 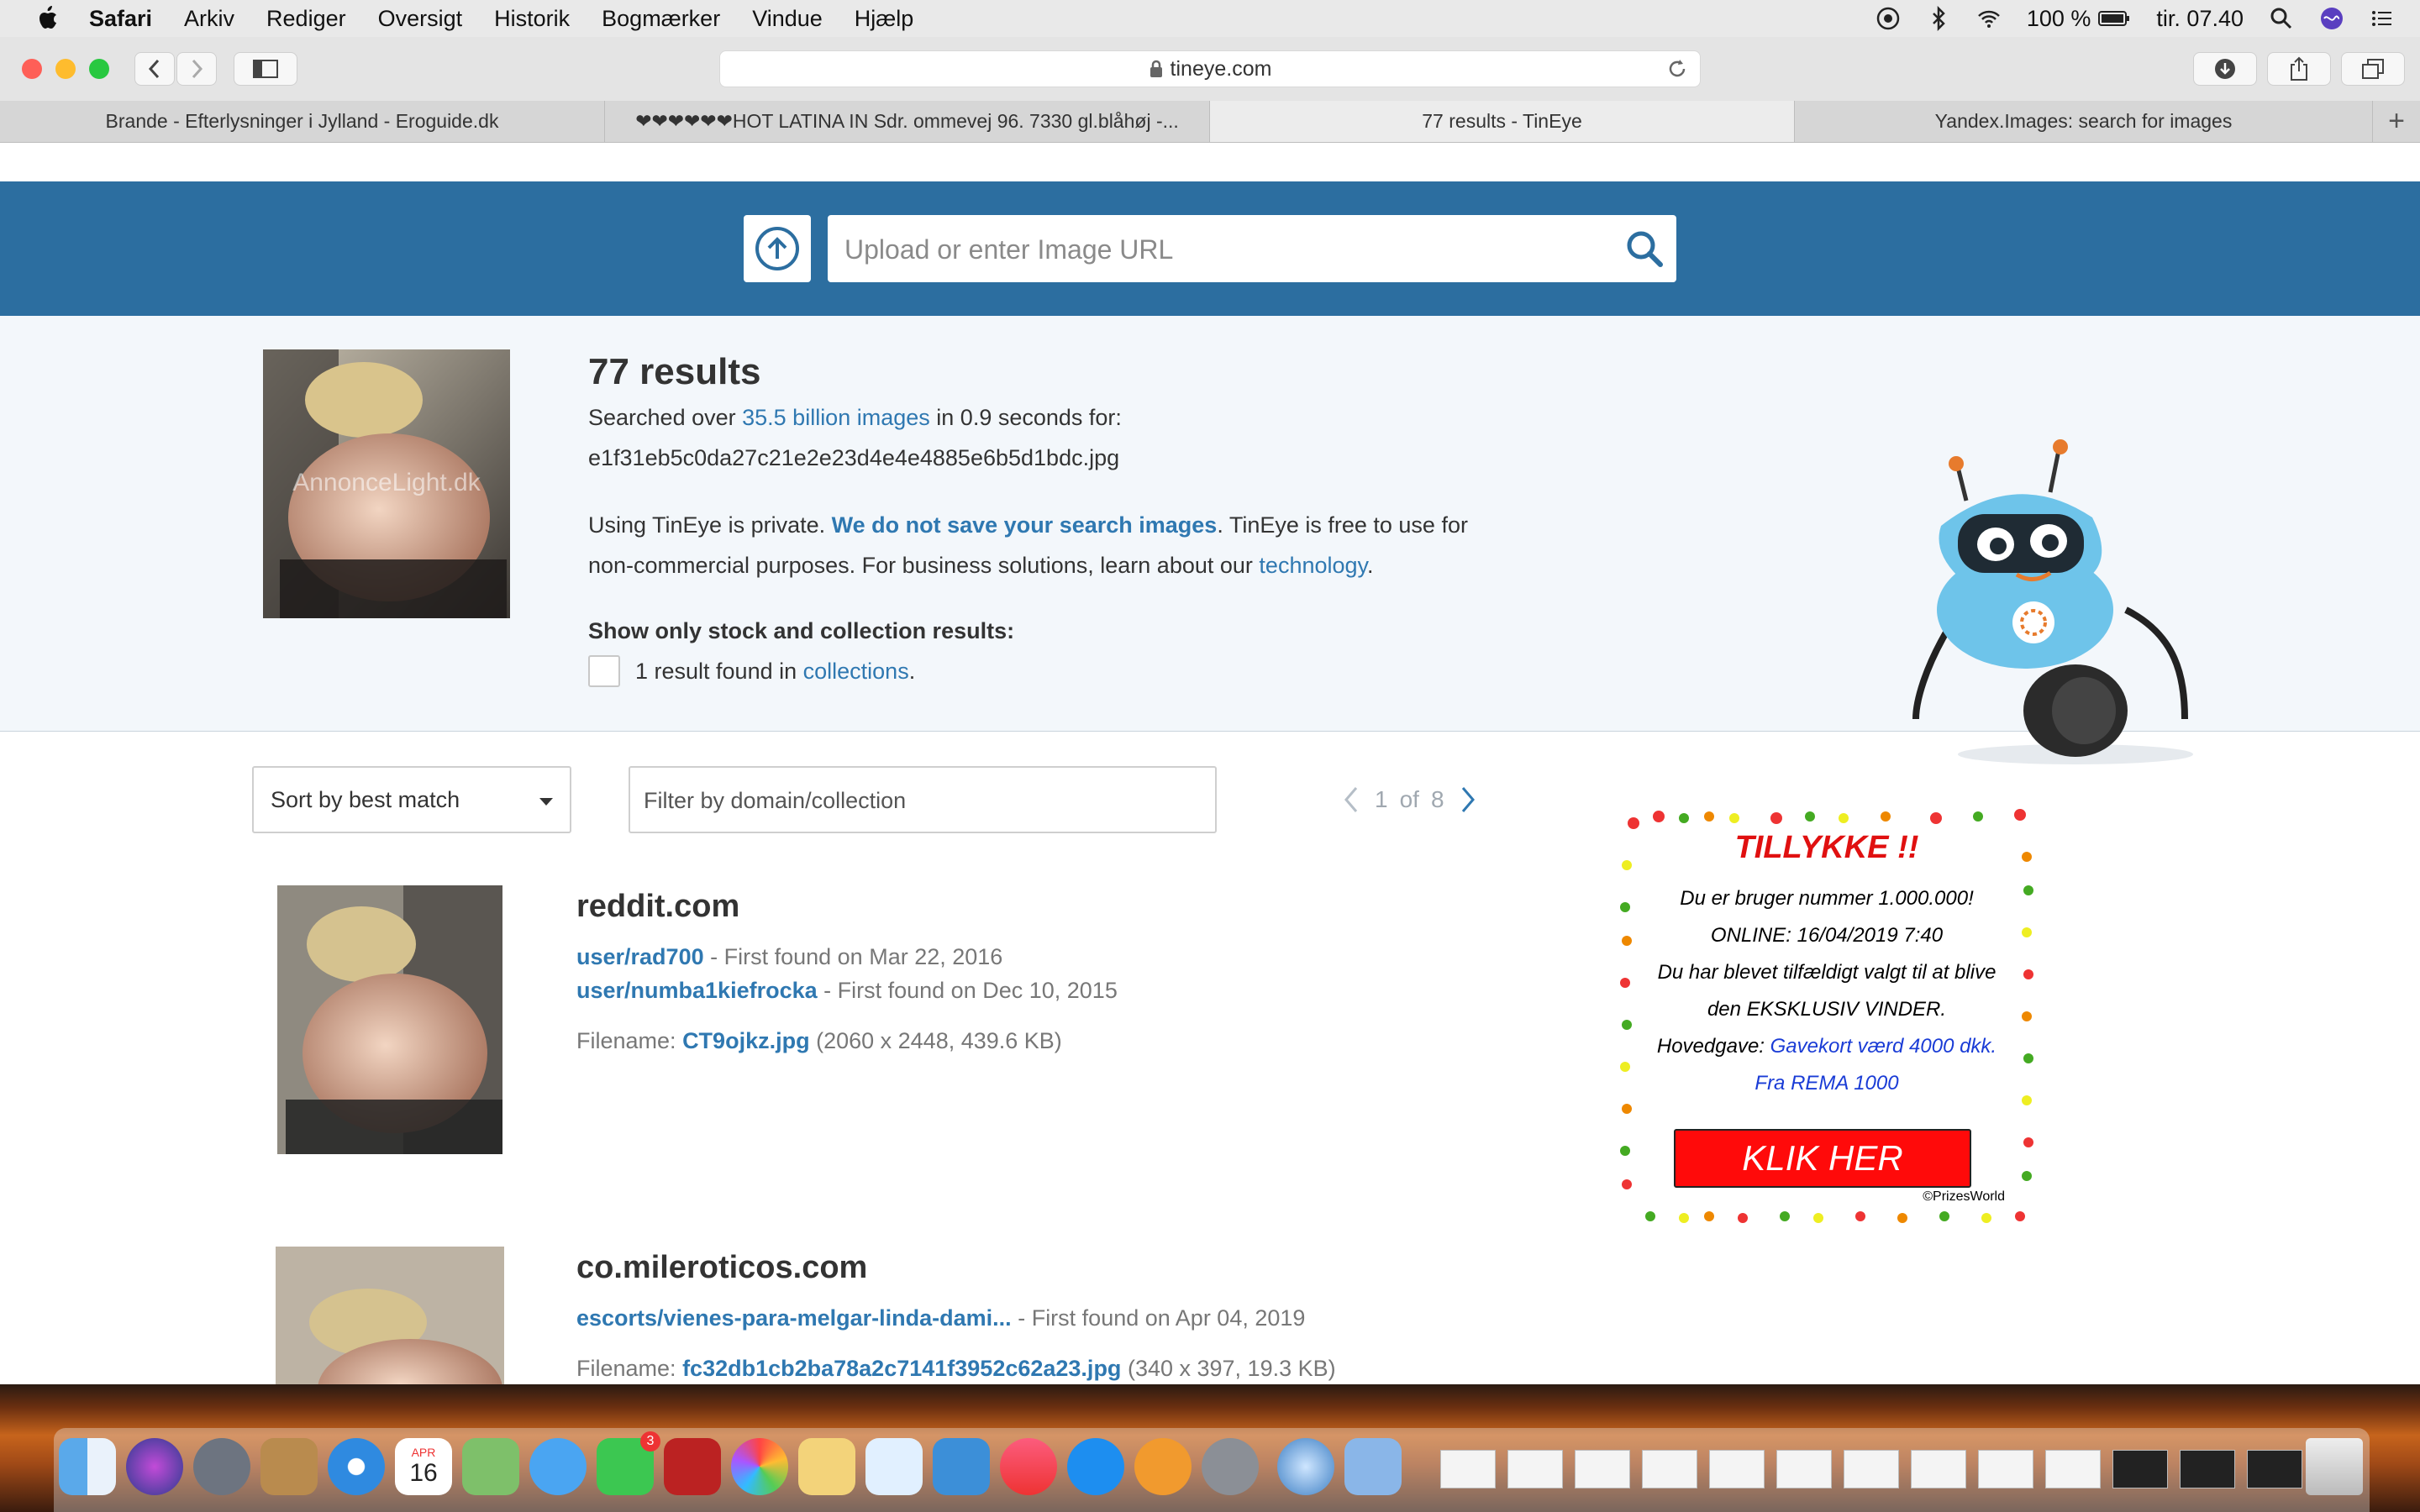 What do you see at coordinates (1822, 1158) in the screenshot?
I see `ad-click-button: KLIK HER` at bounding box center [1822, 1158].